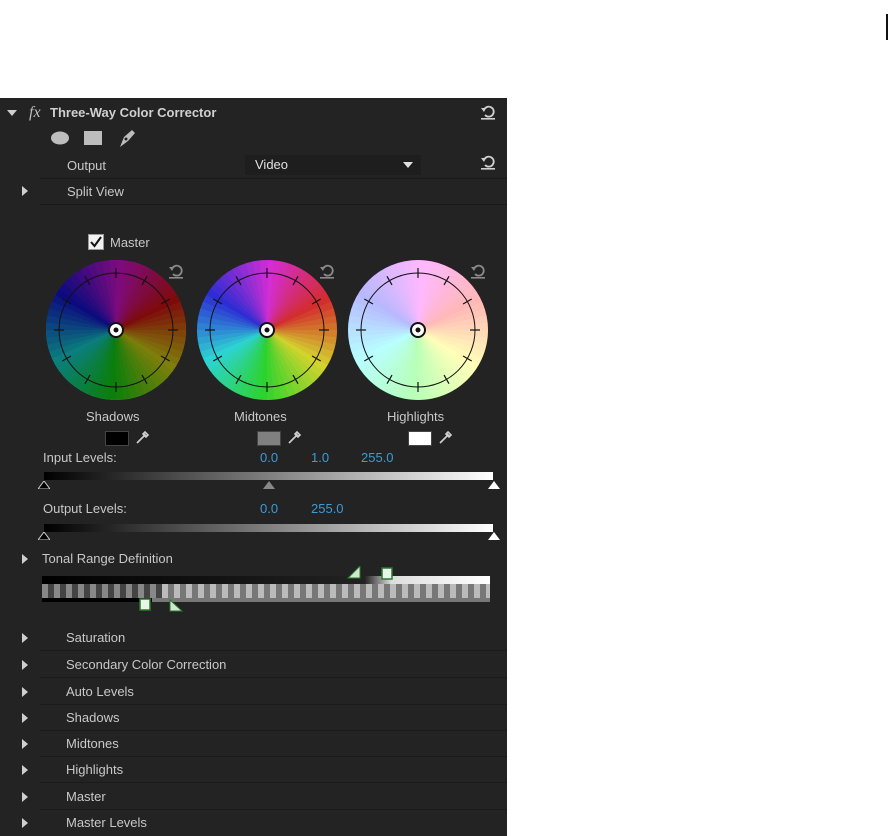 This screenshot has height=836, width=892. What do you see at coordinates (176, 271) in the screenshot?
I see `reset-shadows-icon` at bounding box center [176, 271].